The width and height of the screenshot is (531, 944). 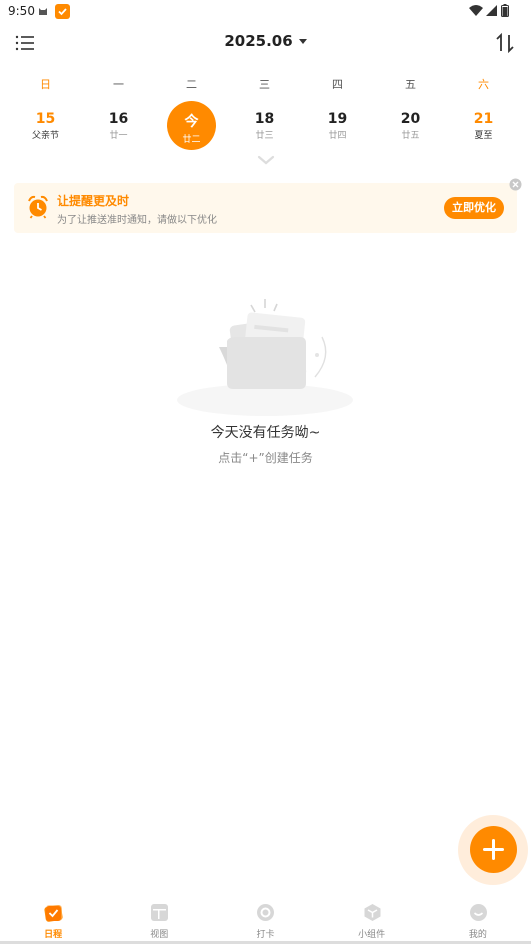 I want to click on cat-notification-icon, so click(x=43, y=11).